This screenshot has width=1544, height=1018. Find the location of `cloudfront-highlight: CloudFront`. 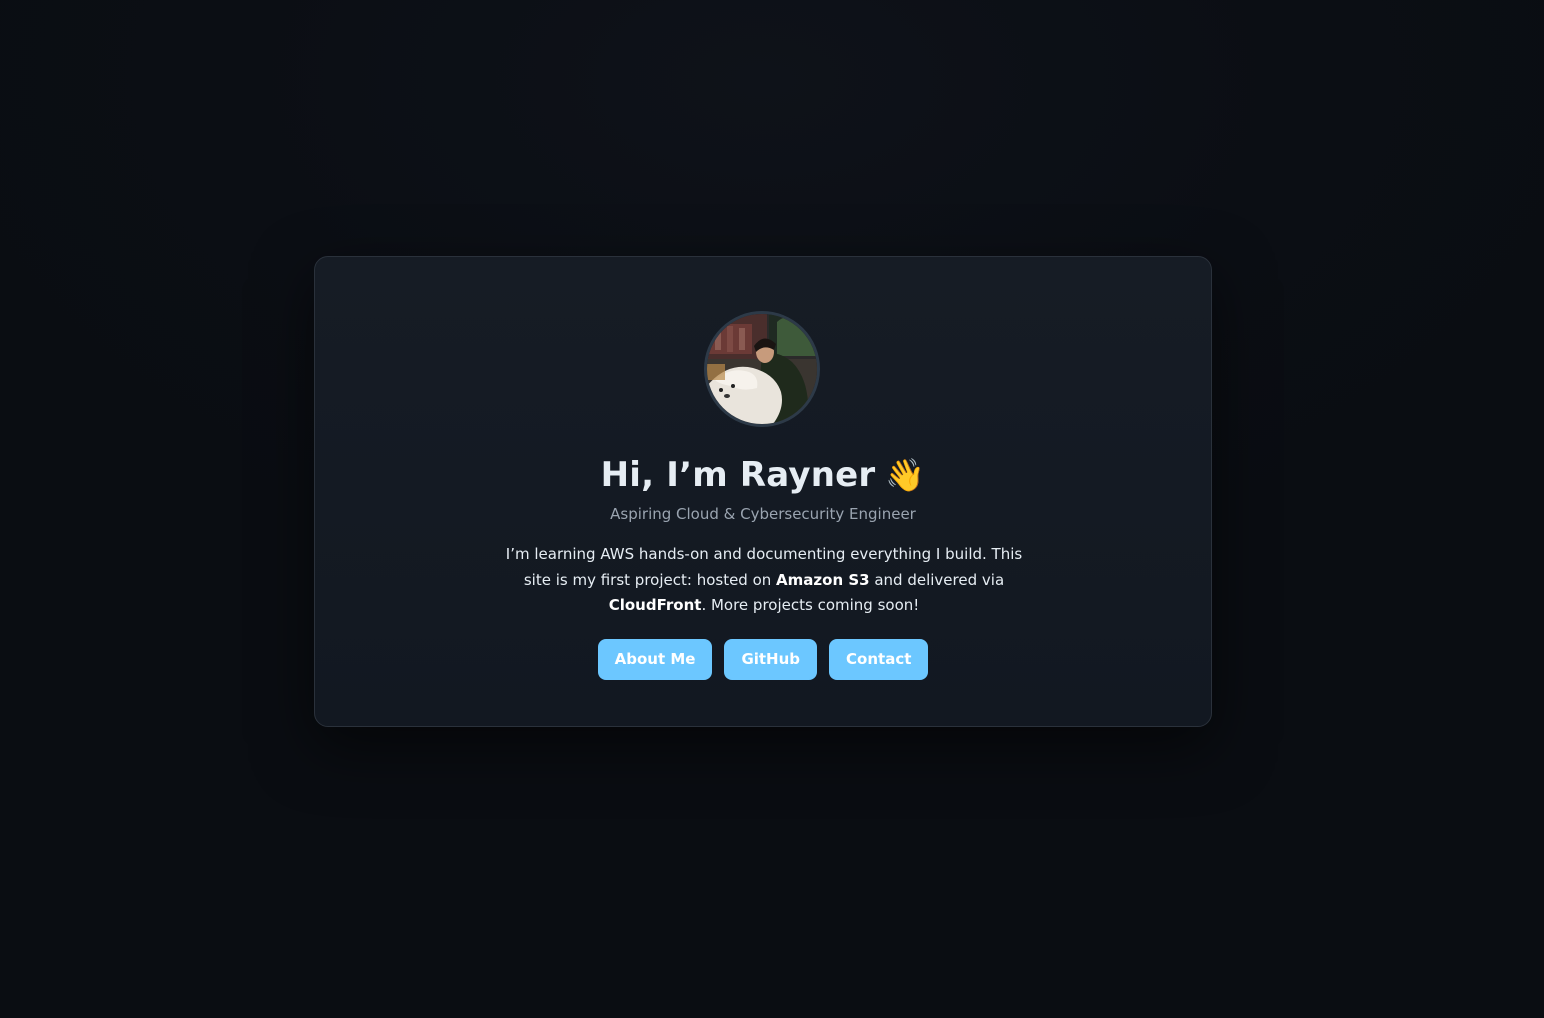

cloudfront-highlight: CloudFront is located at coordinates (655, 605).